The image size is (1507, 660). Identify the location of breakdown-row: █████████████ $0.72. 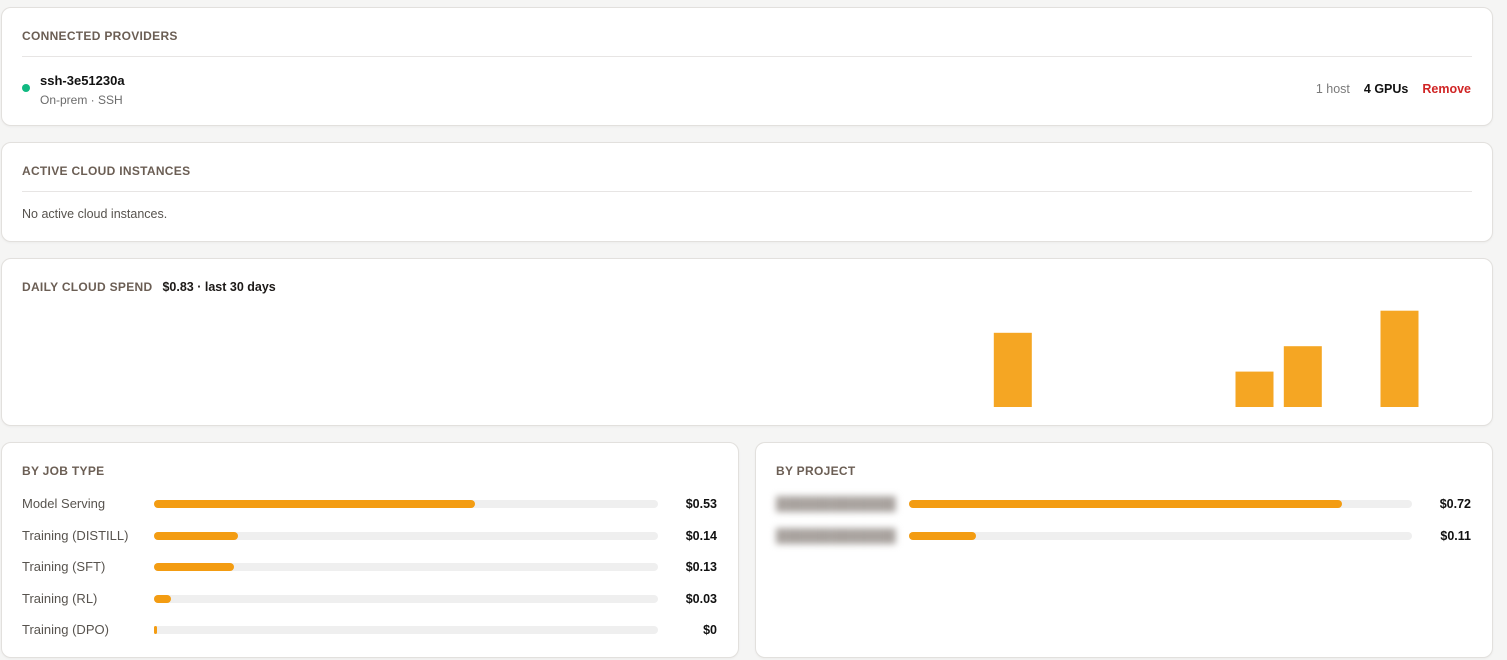
(1123, 512).